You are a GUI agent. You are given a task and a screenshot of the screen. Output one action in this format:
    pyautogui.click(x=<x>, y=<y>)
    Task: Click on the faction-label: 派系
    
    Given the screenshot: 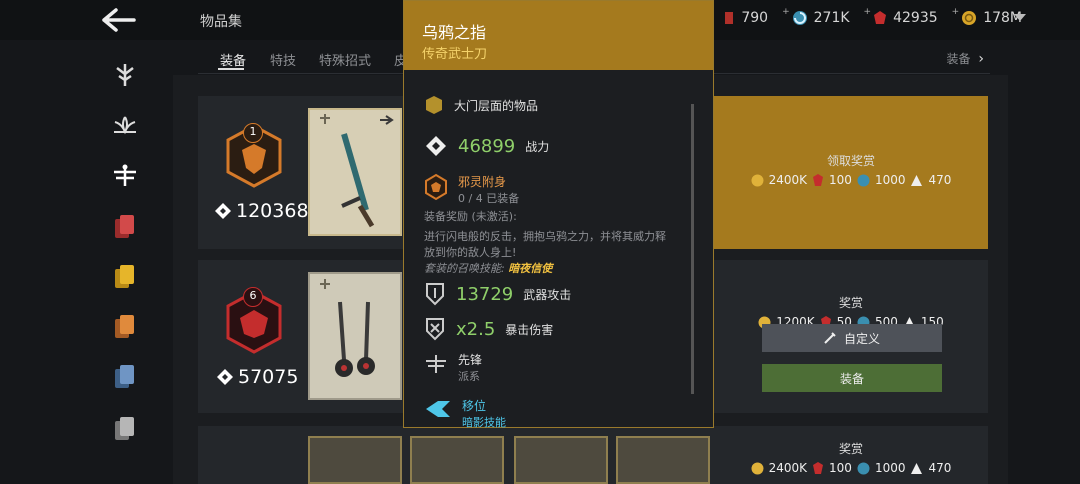 What is the action you would take?
    pyautogui.click(x=469, y=376)
    